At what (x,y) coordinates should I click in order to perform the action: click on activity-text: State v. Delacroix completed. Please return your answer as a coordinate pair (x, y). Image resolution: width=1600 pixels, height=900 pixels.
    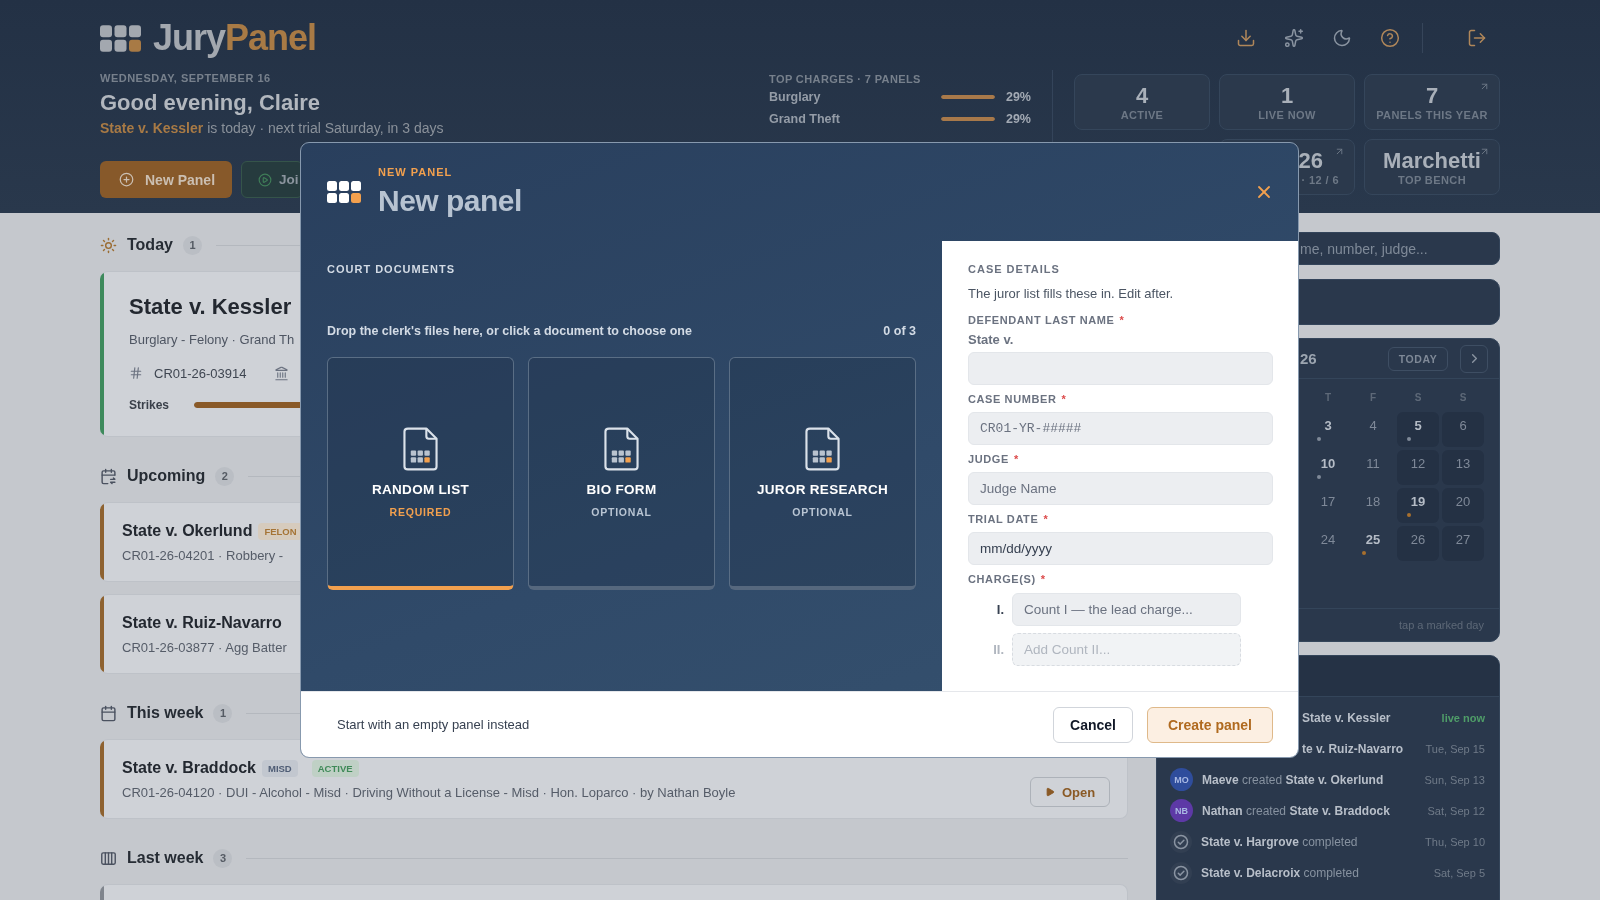
    Looking at the image, I should click on (1280, 872).